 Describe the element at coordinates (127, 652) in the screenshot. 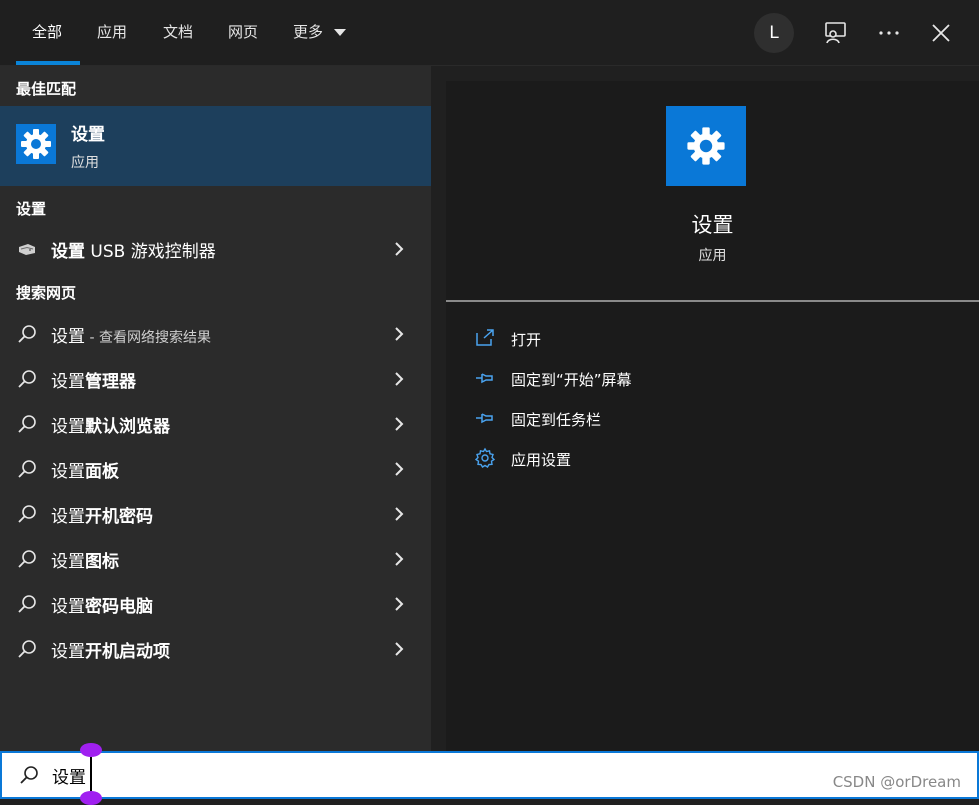

I see `item-label-bold: 开机启动项` at that location.